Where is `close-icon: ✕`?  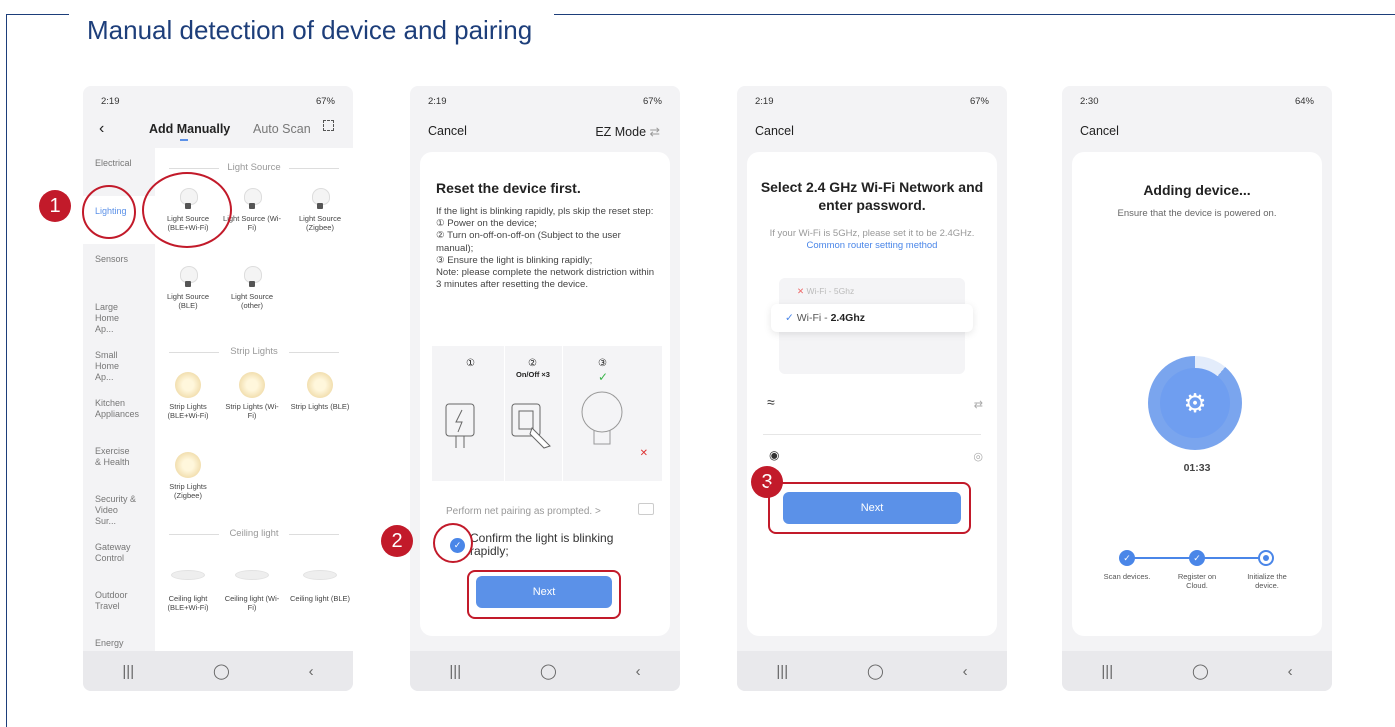 close-icon: ✕ is located at coordinates (643, 453).